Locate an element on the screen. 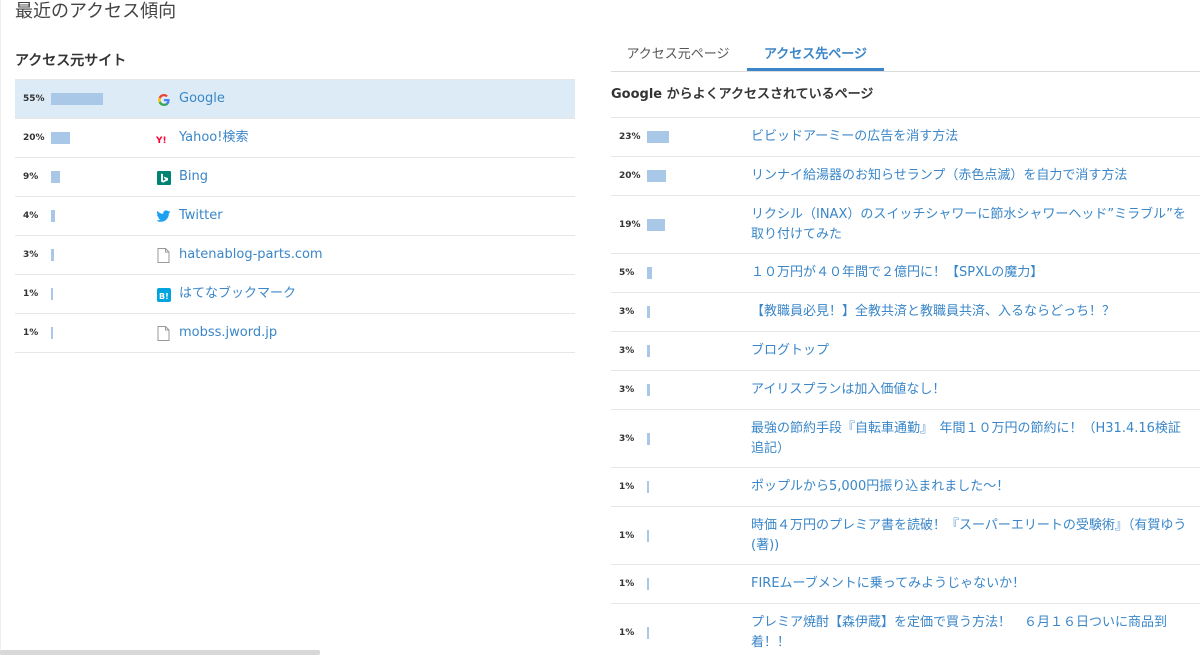 Image resolution: width=1200 pixels, height=655 pixels. destination-page-row: 23% ビビッドアーミーの広告を消す方法 is located at coordinates (905, 137).